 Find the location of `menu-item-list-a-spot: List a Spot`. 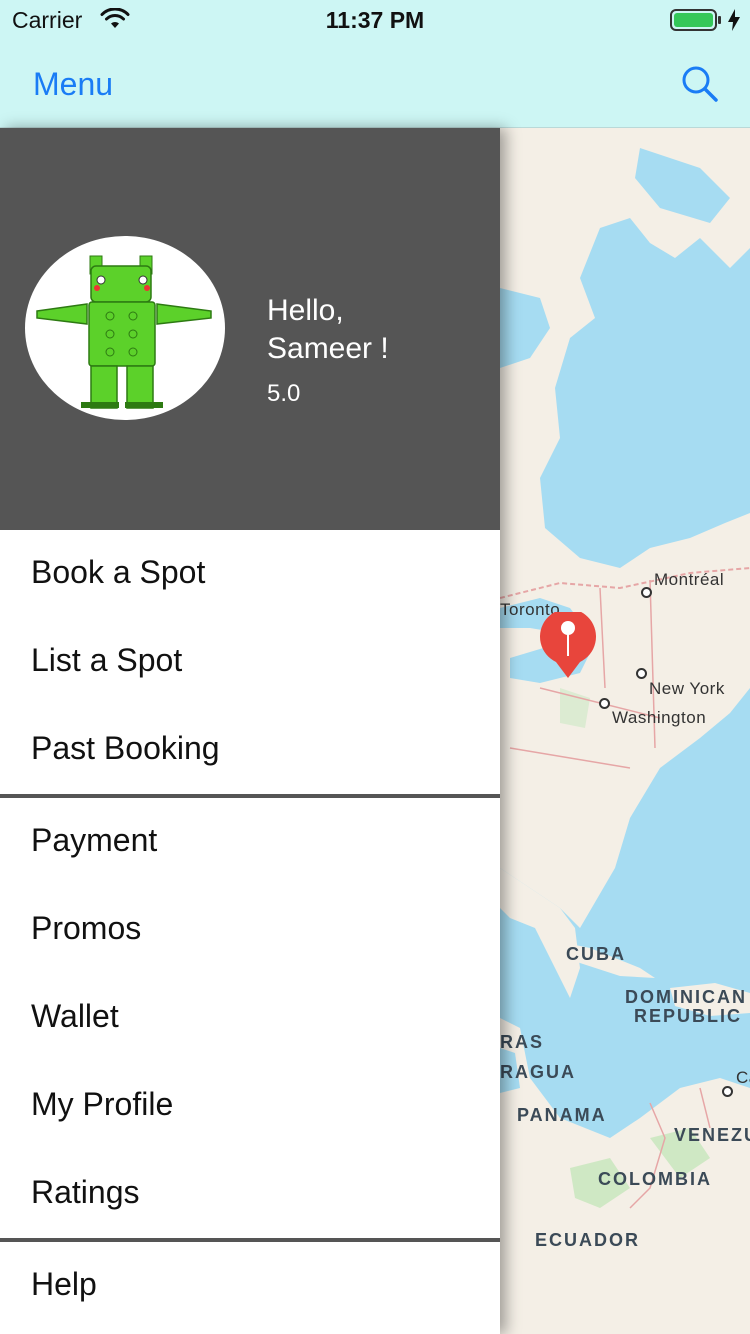

menu-item-list-a-spot: List a Spot is located at coordinates (250, 662).